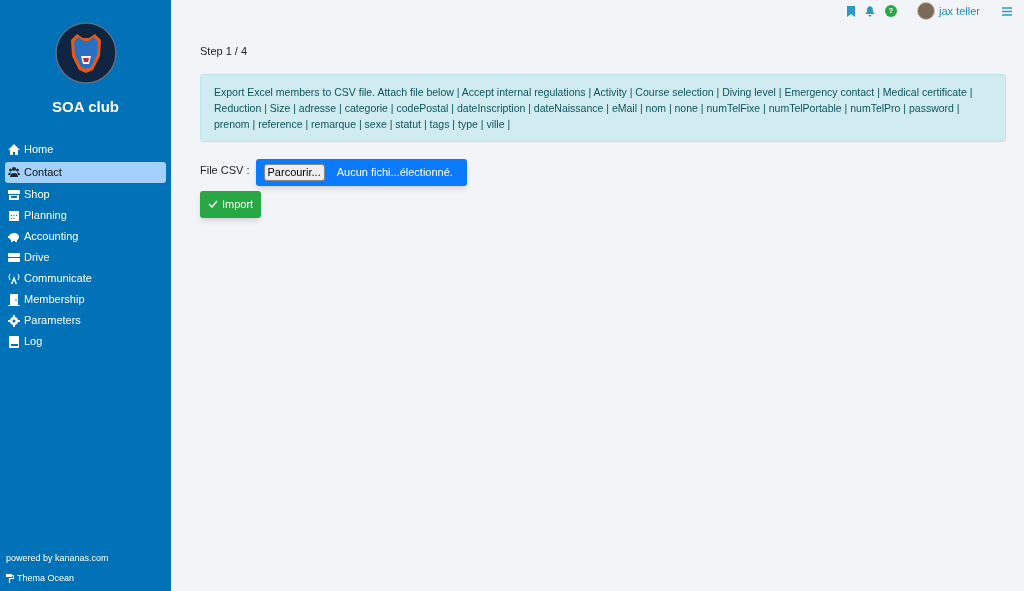  Describe the element at coordinates (225, 170) in the screenshot. I see `field-label: File CSV :` at that location.